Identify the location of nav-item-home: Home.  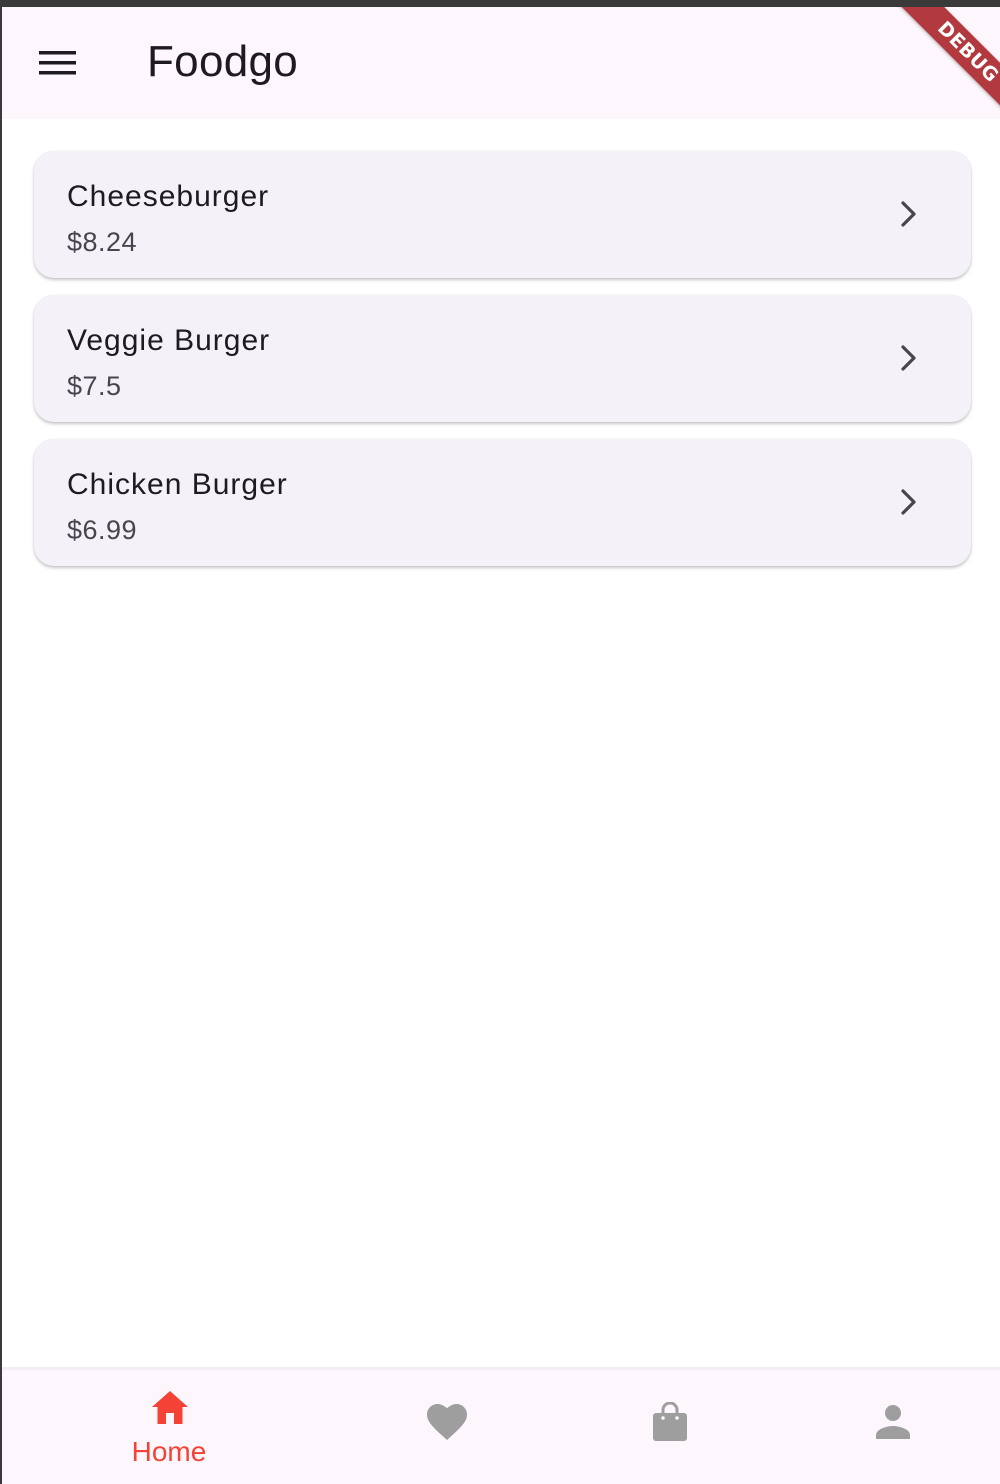
(169, 1427).